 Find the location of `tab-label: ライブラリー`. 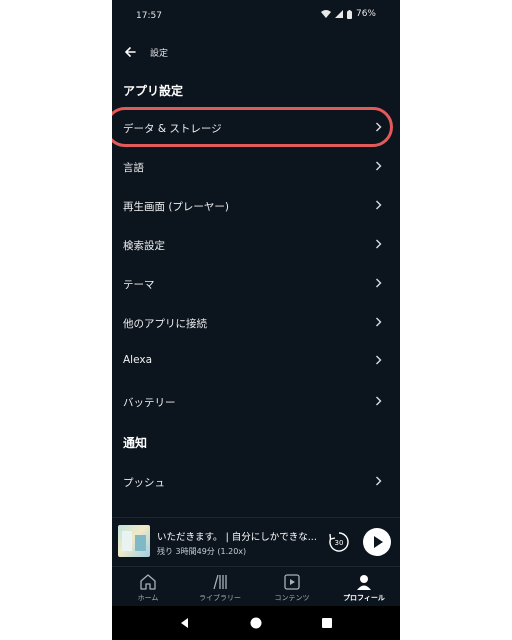

tab-label: ライブラリー is located at coordinates (220, 598).